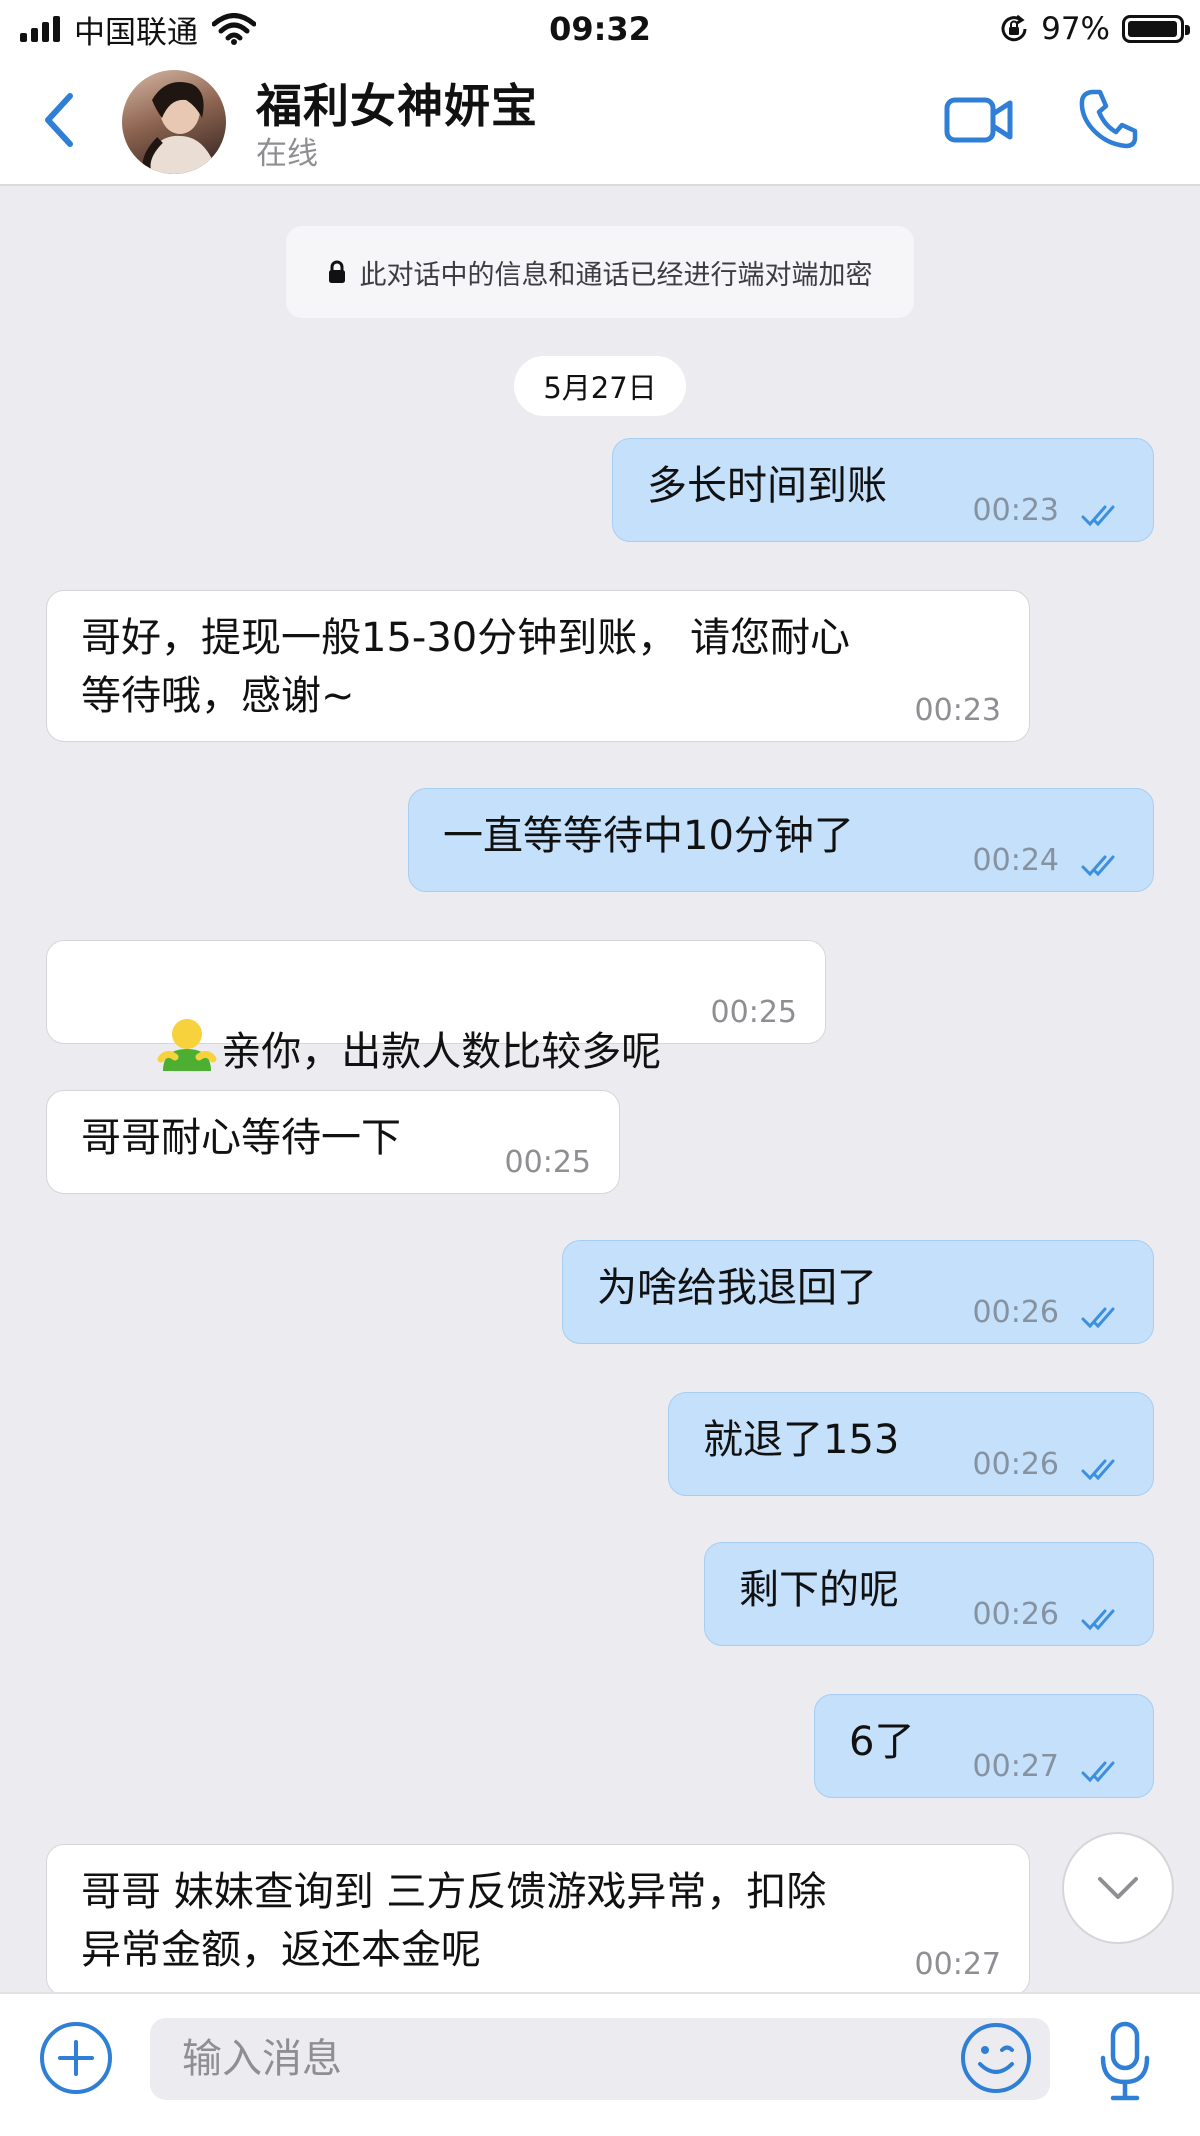 The height and width of the screenshot is (2136, 1200). What do you see at coordinates (336, 271) in the screenshot?
I see `lock-icon` at bounding box center [336, 271].